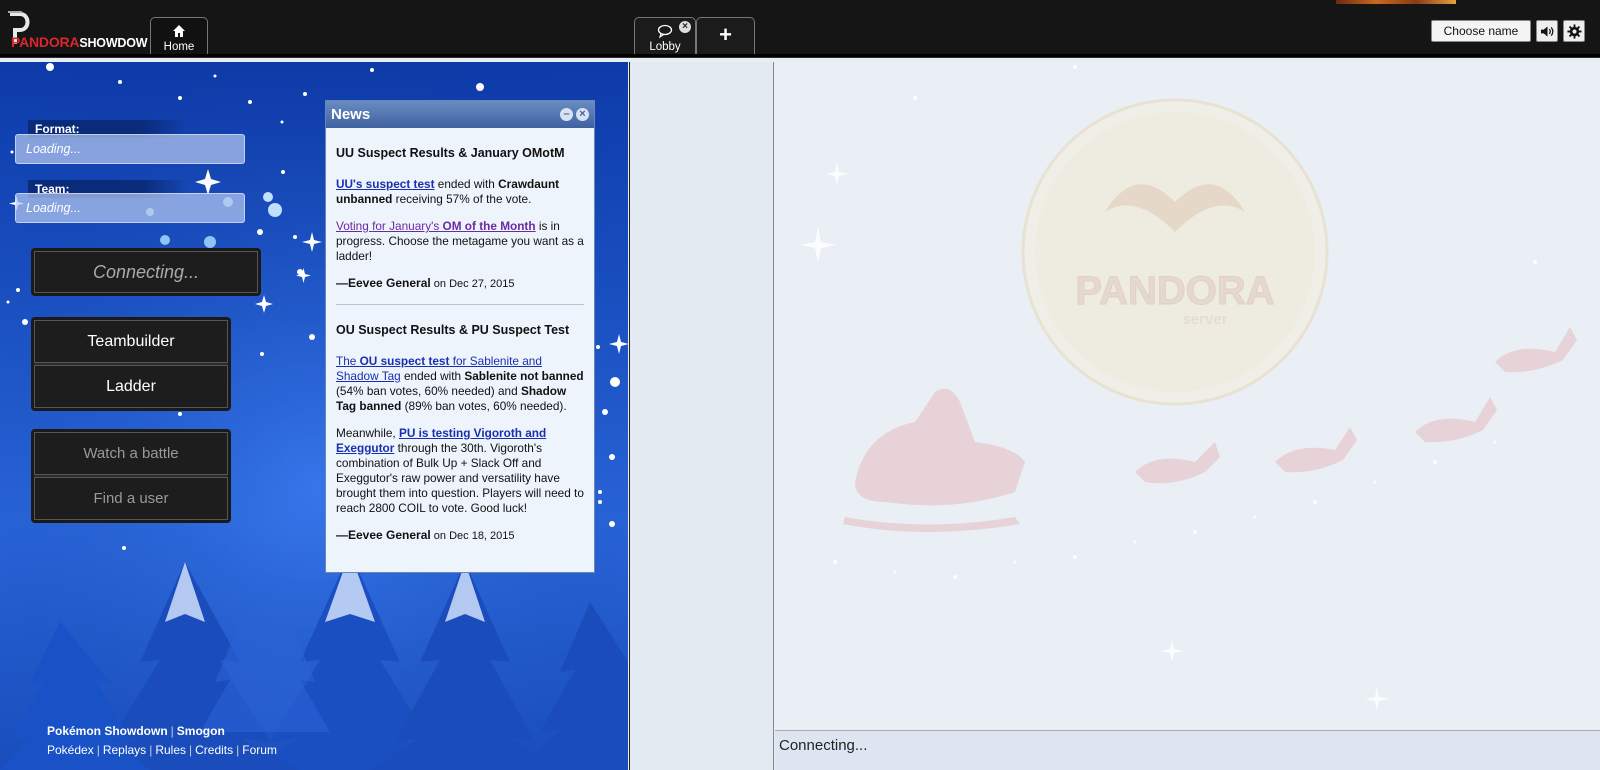 Image resolution: width=1600 pixels, height=770 pixels. What do you see at coordinates (131, 453) in the screenshot?
I see `watch-battle-button: Watch a battle` at bounding box center [131, 453].